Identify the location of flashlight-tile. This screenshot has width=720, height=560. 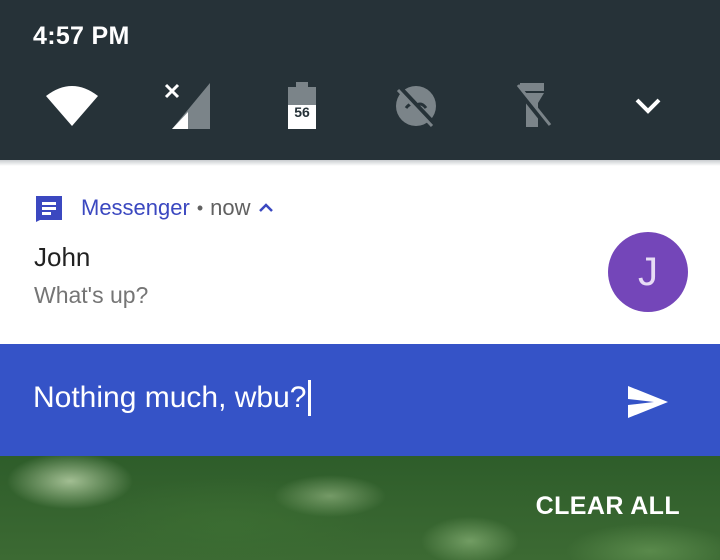
(532, 106).